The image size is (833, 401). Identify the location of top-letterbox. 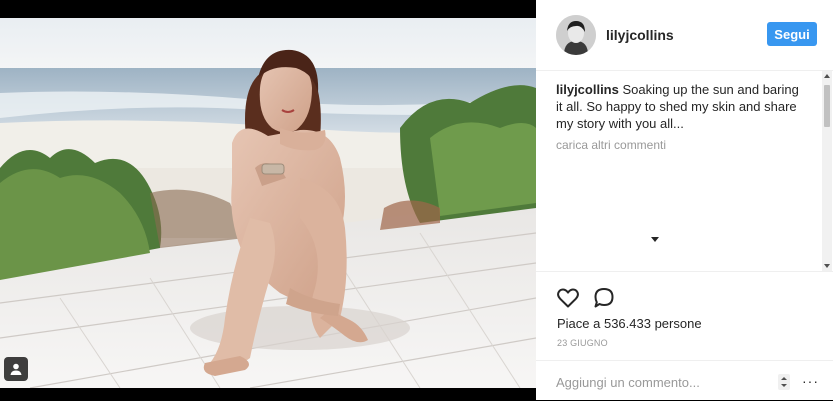
(268, 9).